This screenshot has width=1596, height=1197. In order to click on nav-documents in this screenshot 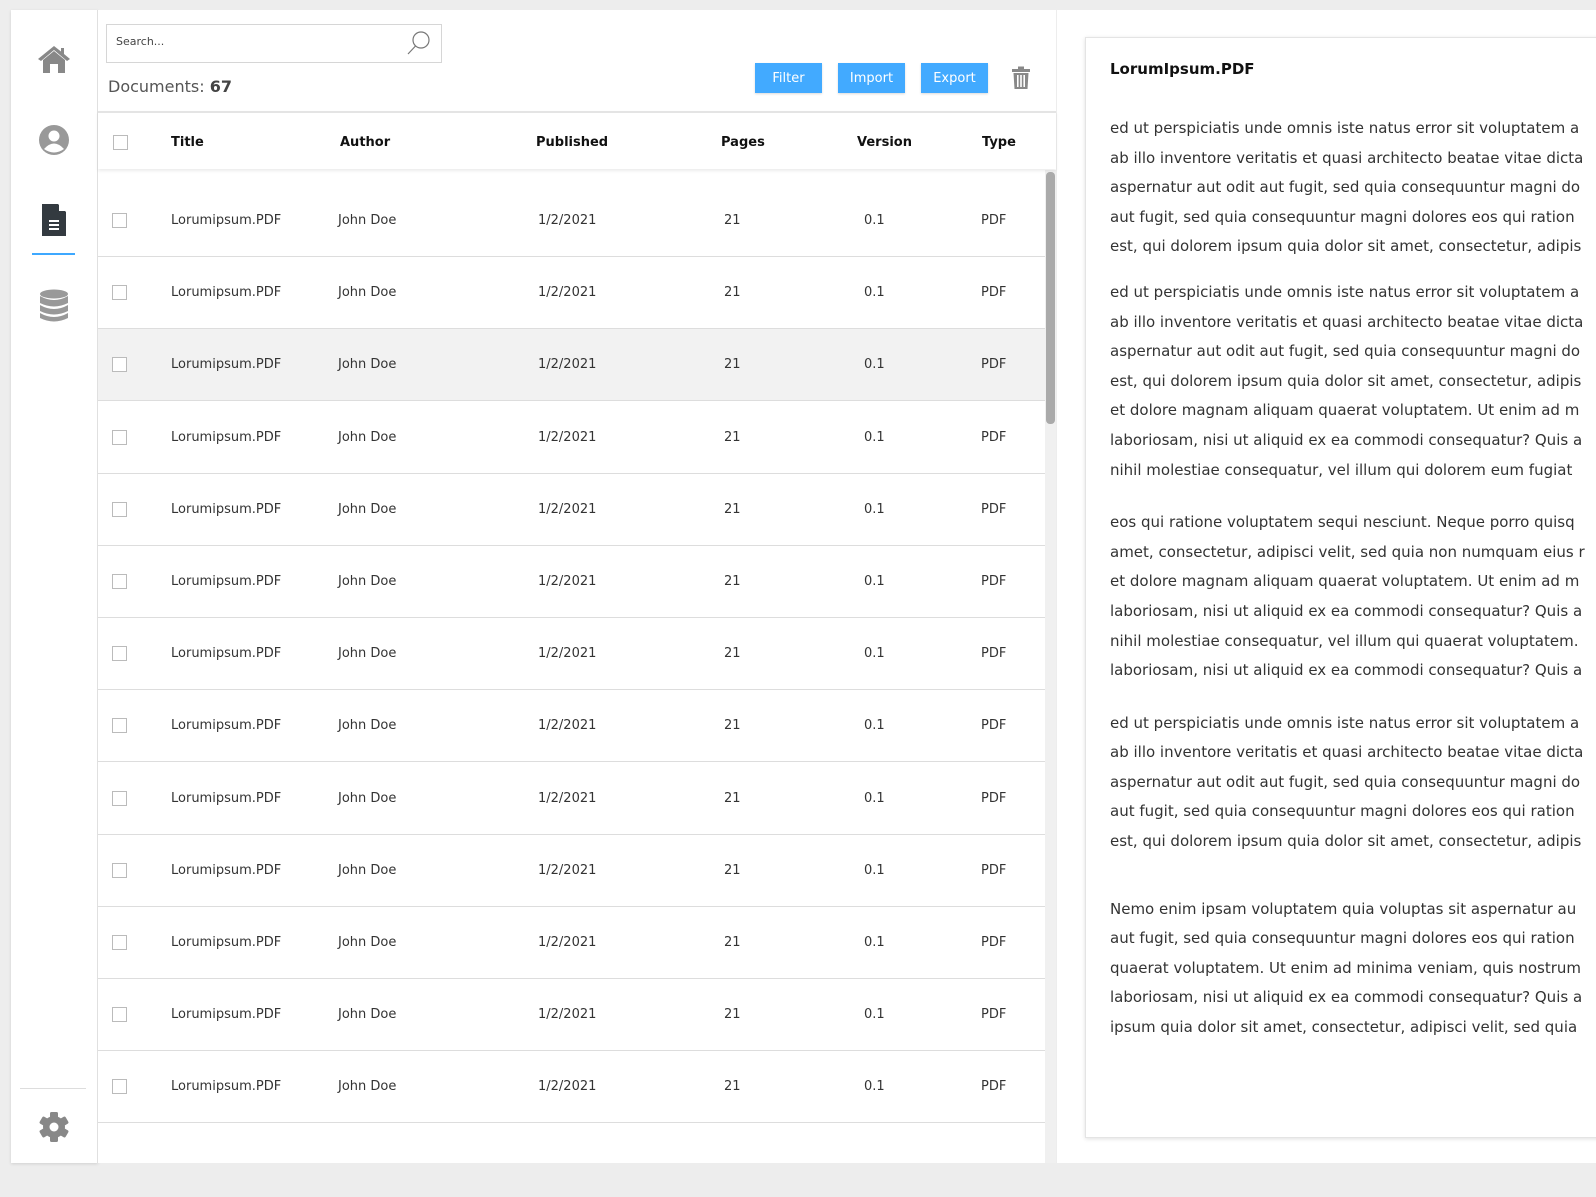, I will do `click(54, 220)`.